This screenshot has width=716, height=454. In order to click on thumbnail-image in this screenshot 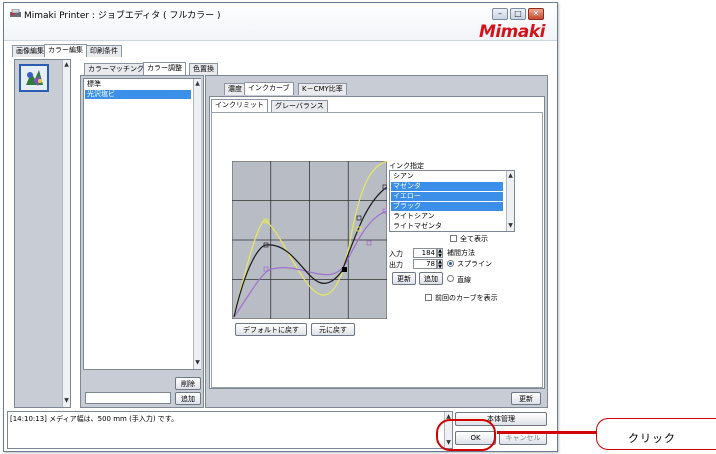, I will do `click(34, 78)`.